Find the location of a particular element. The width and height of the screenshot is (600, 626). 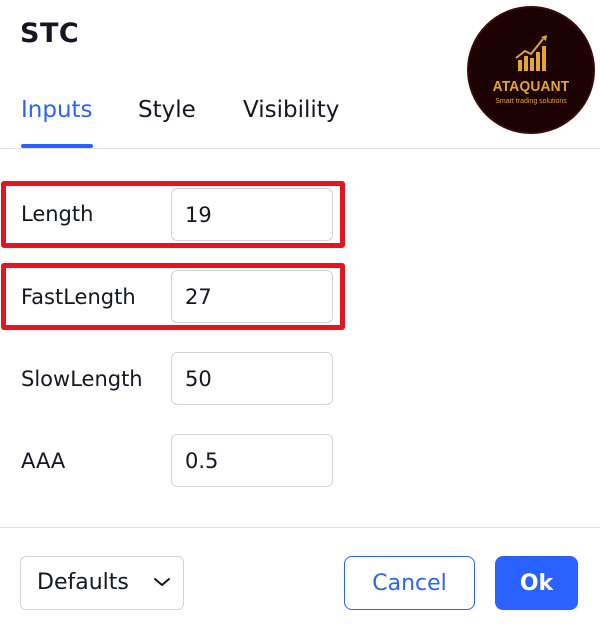

cancel-button: Cancel is located at coordinates (409, 583).